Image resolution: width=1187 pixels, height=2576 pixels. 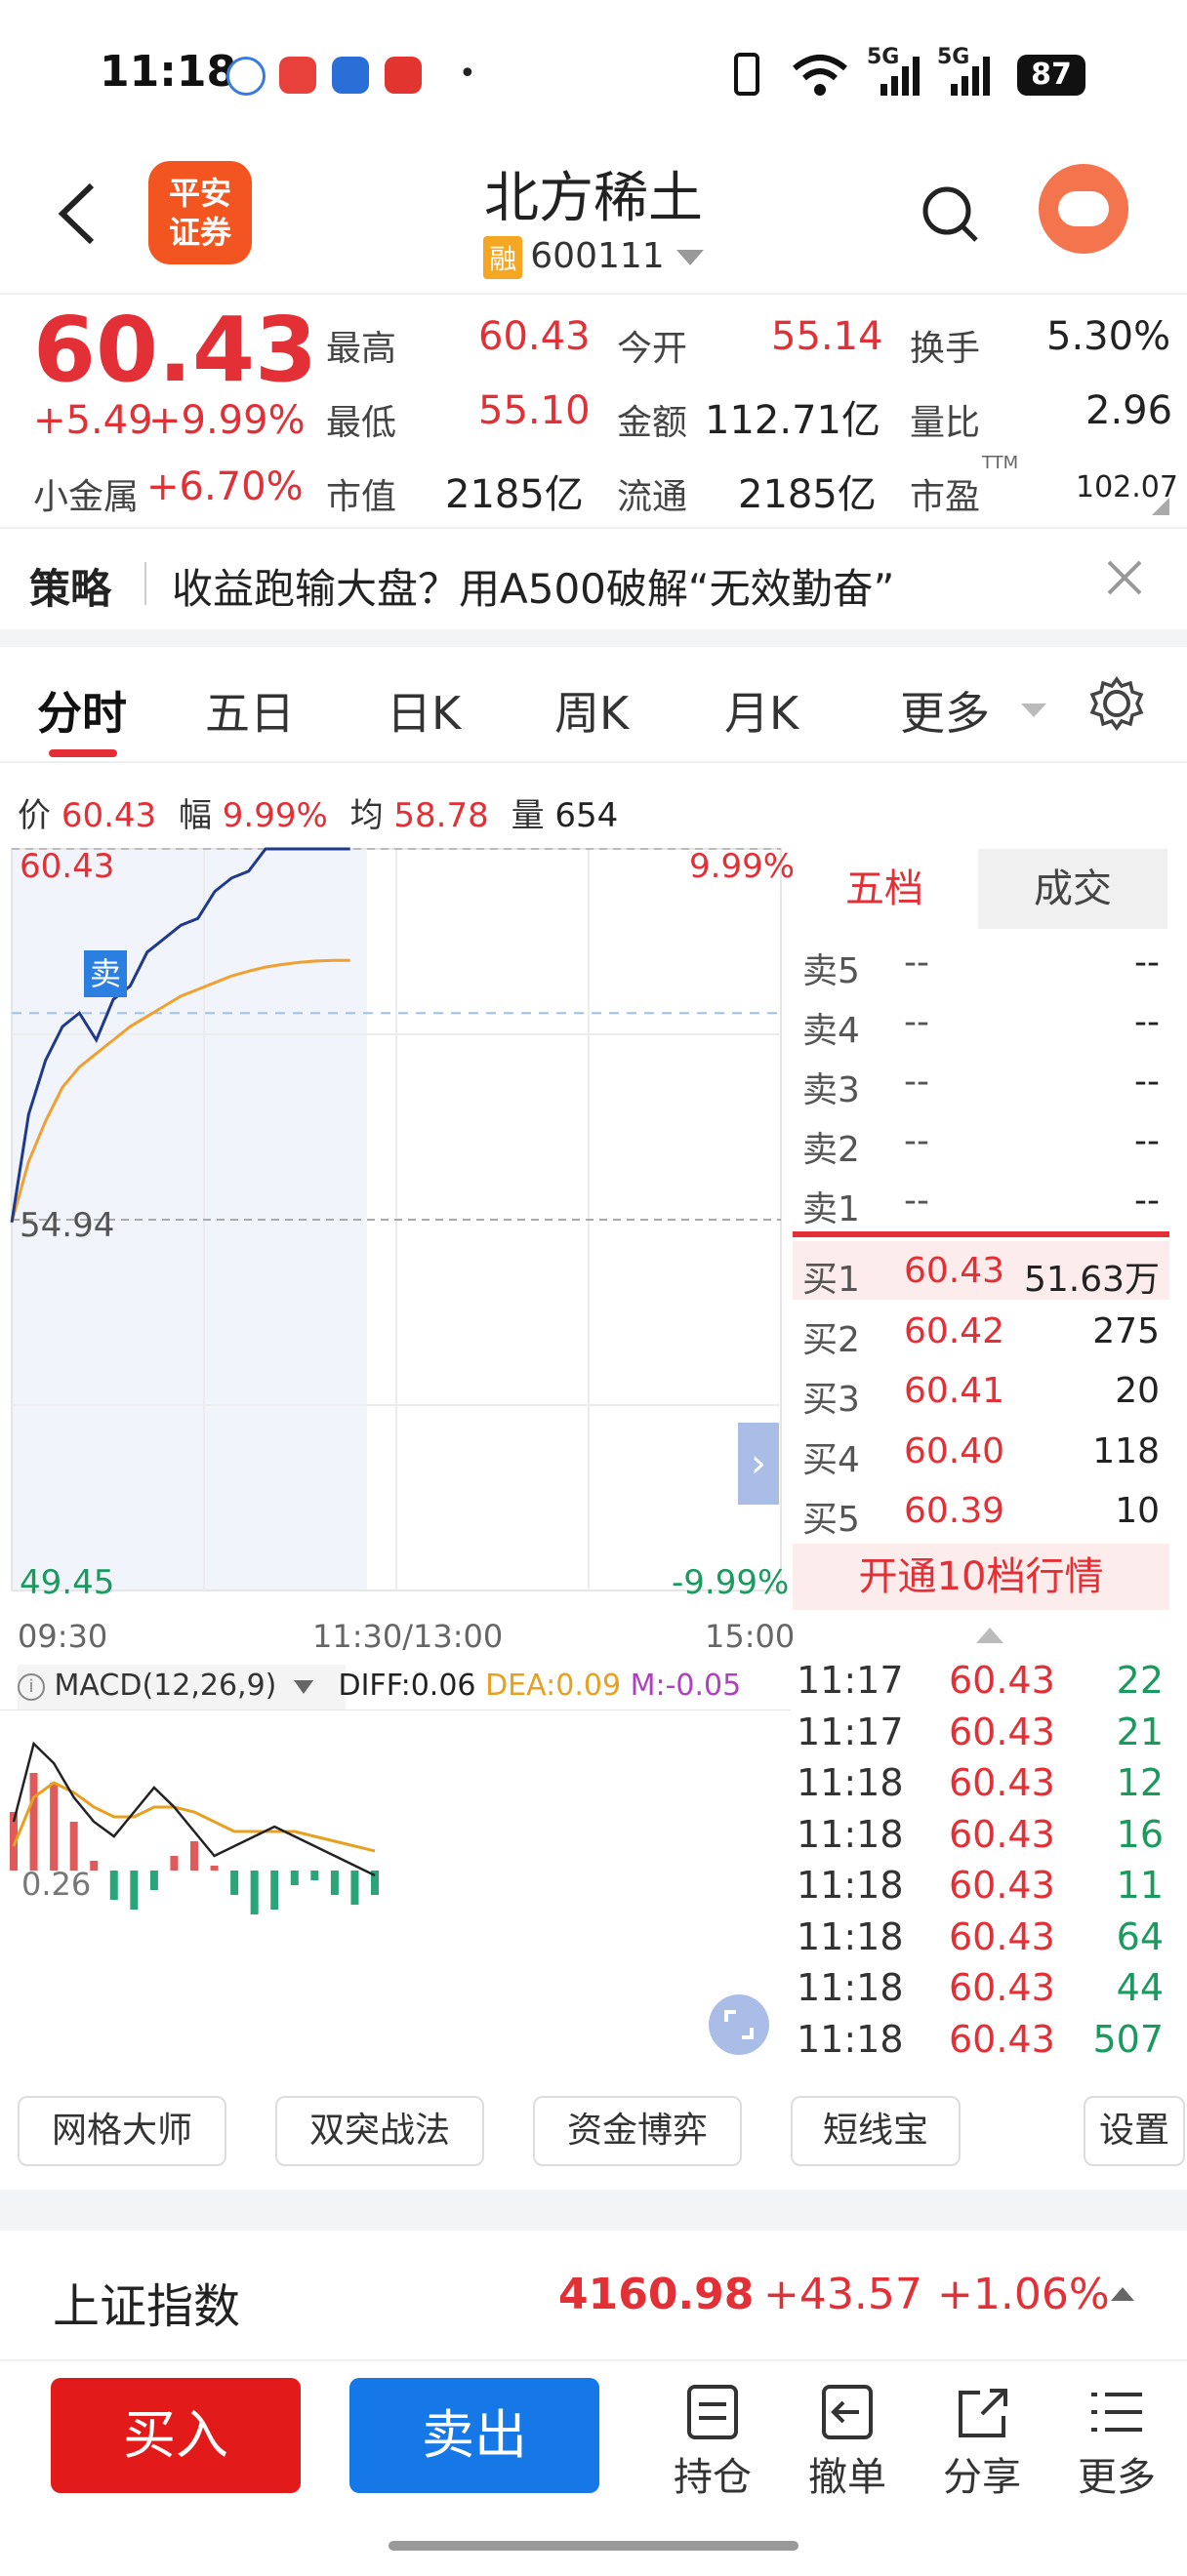 What do you see at coordinates (750, 1636) in the screenshot?
I see `x-label-close: 15:00` at bounding box center [750, 1636].